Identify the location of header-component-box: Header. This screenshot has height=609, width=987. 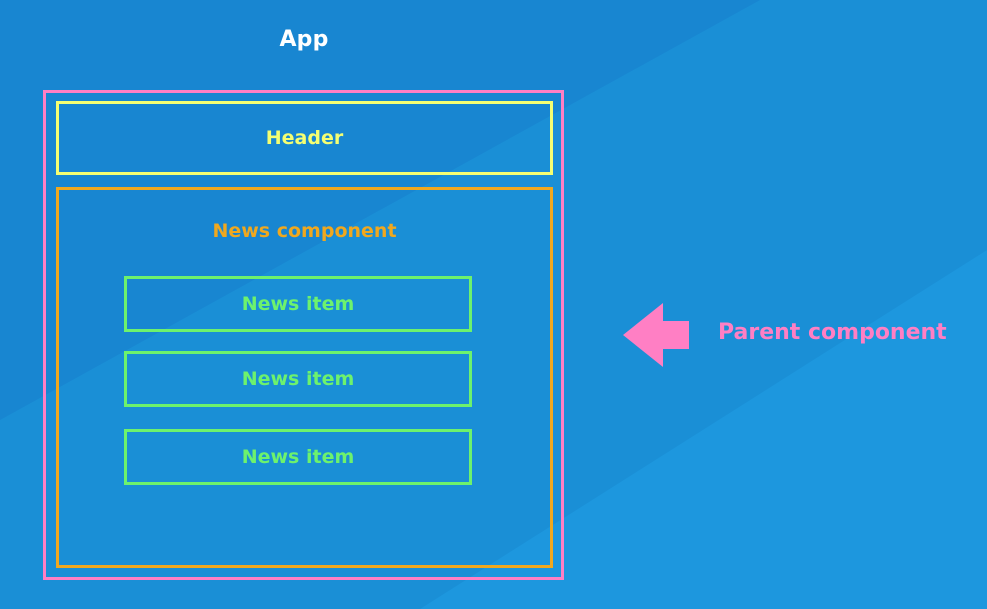
(304, 138).